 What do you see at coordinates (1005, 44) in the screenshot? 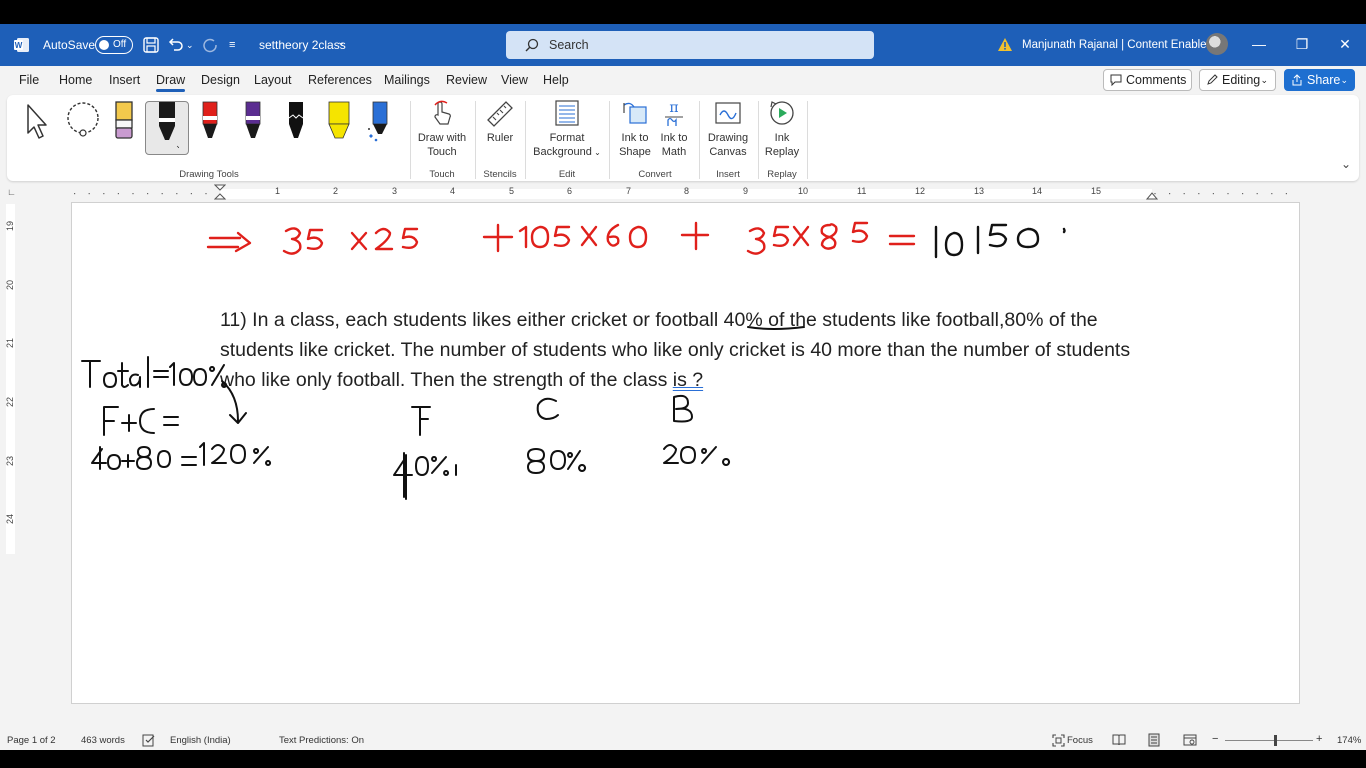
I see `warning-icon` at bounding box center [1005, 44].